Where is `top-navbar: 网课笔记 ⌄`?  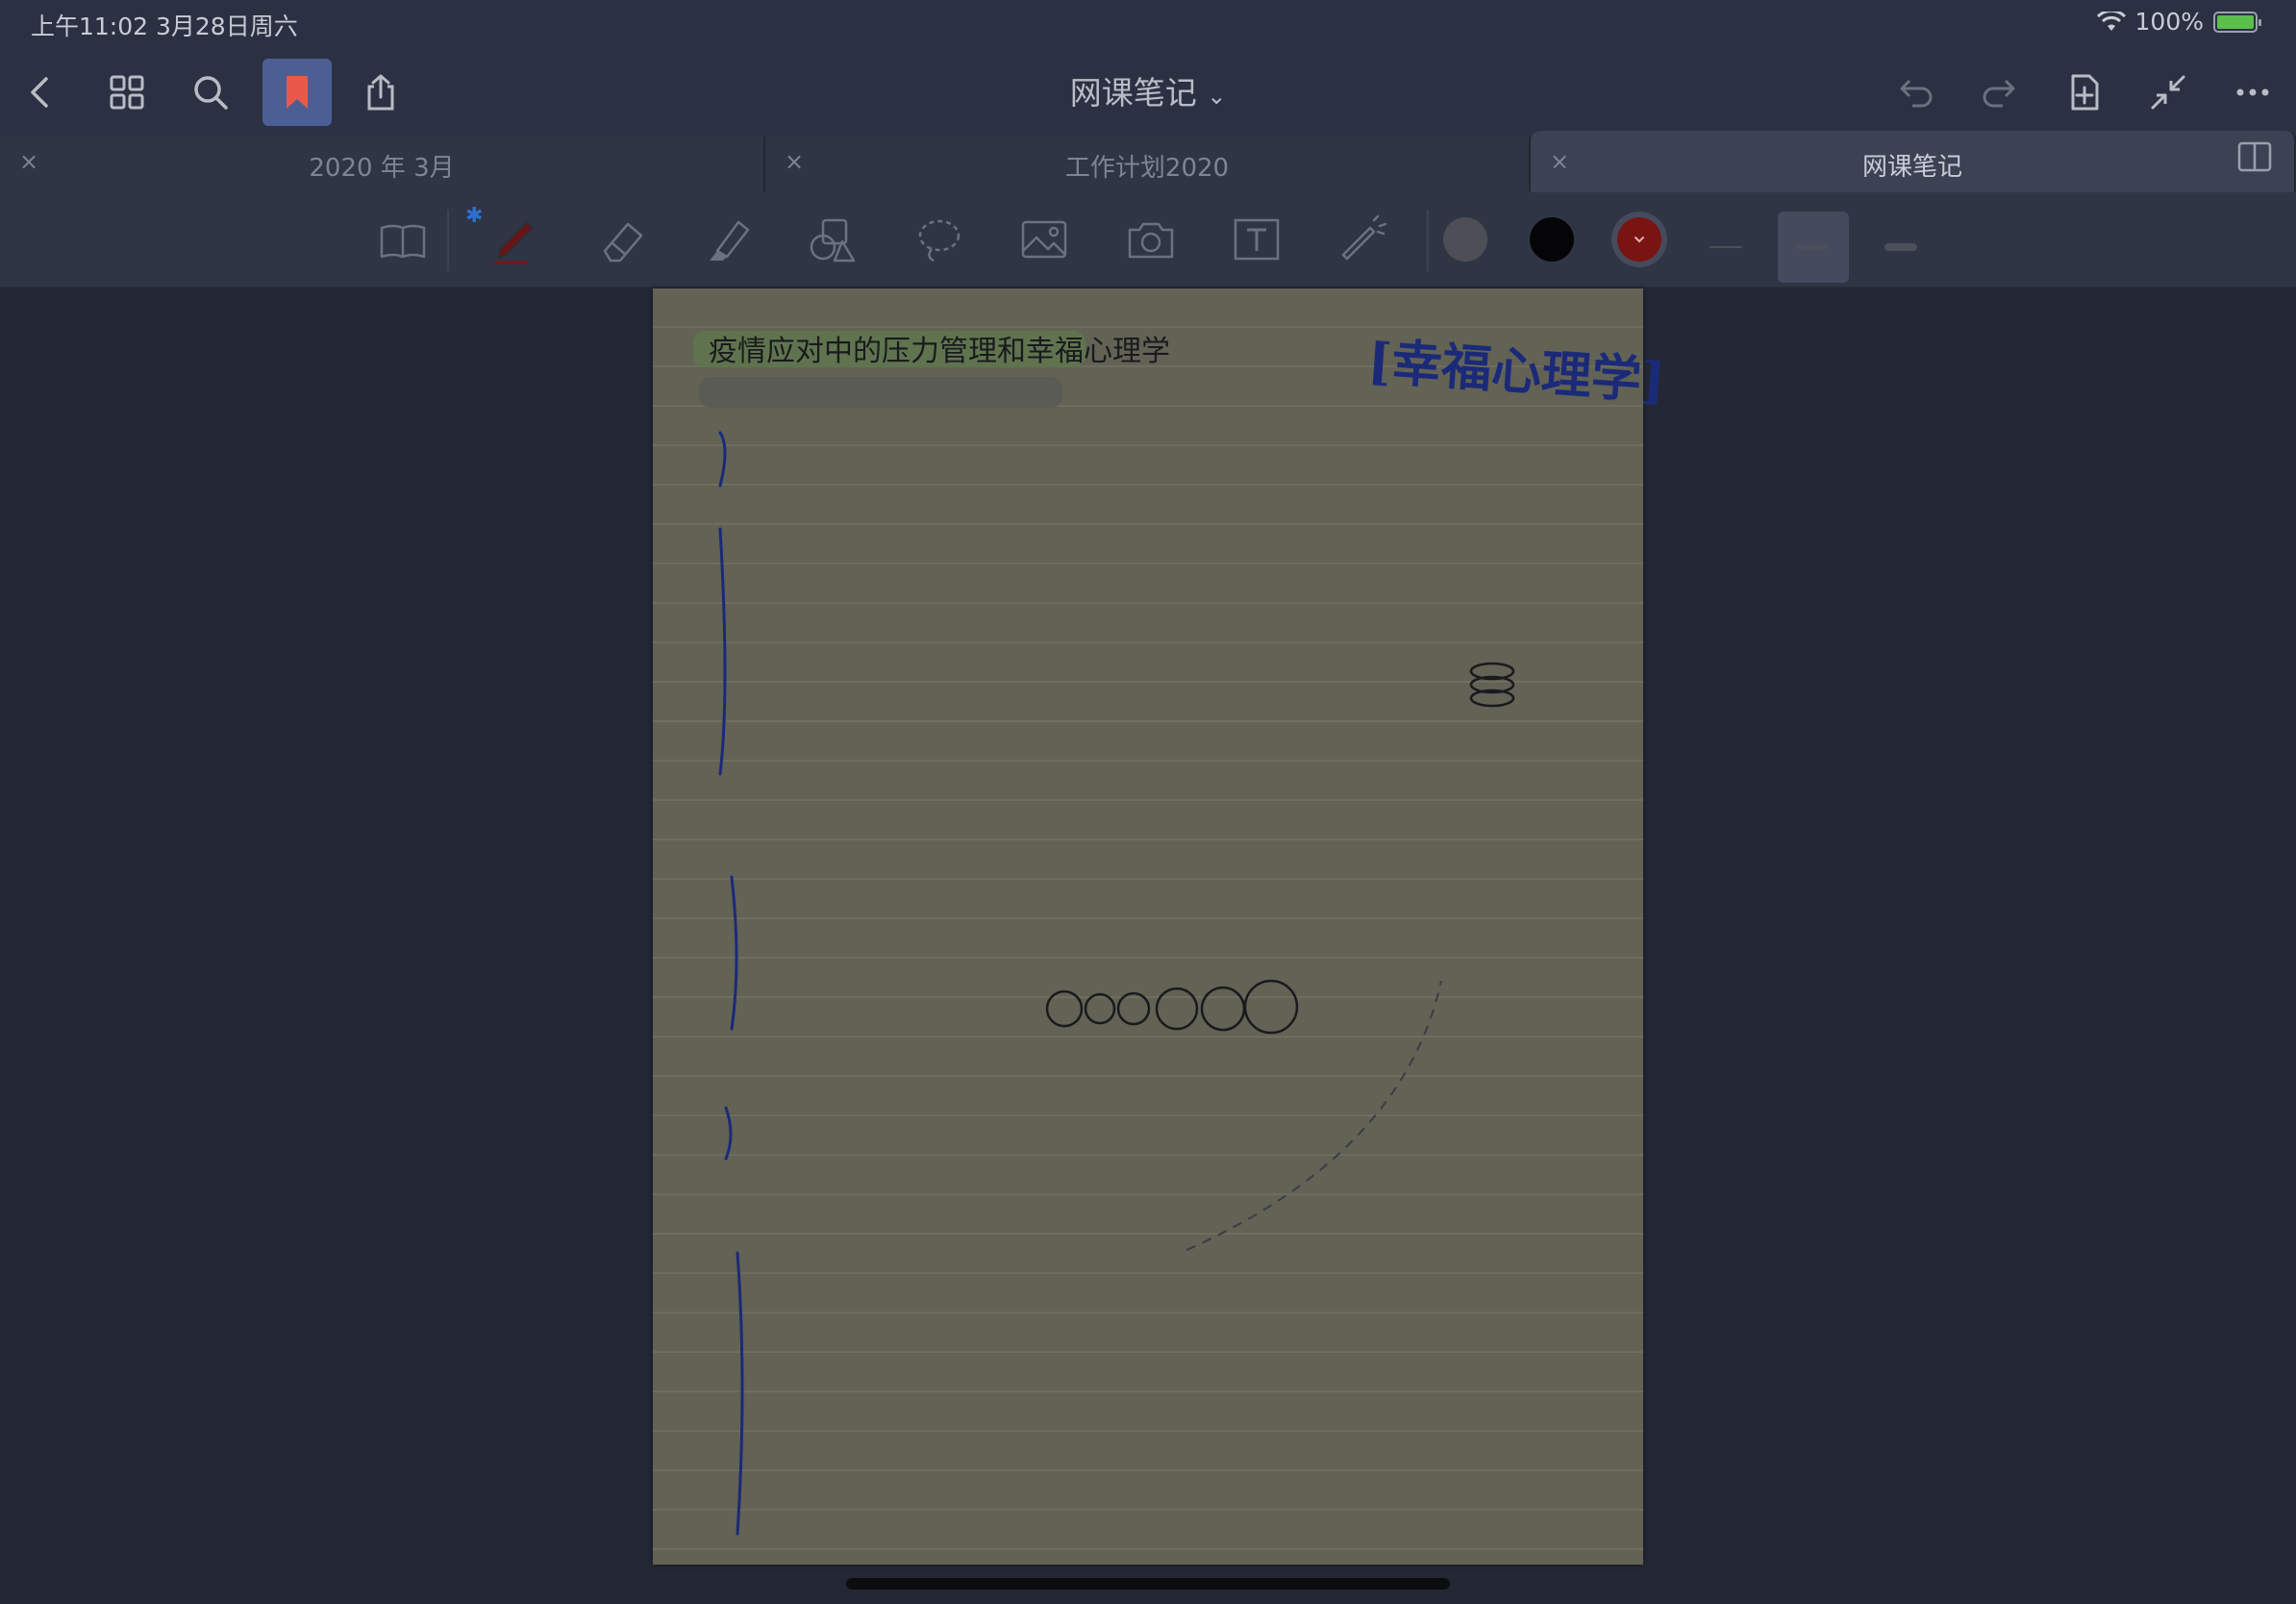 top-navbar: 网课笔记 ⌄ is located at coordinates (1148, 92).